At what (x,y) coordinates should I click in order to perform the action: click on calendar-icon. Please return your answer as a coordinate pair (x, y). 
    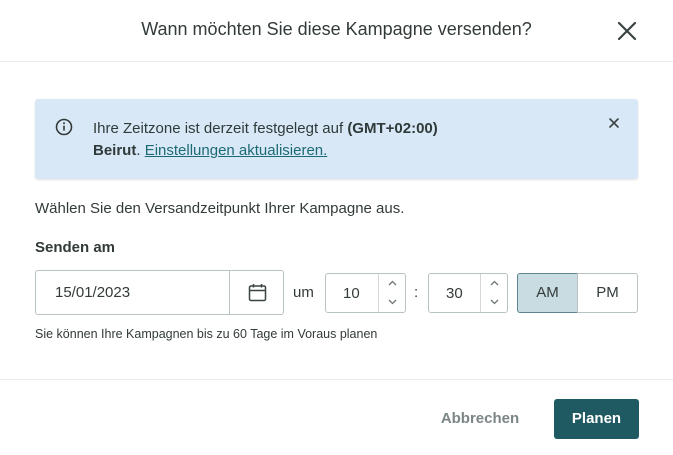
    Looking at the image, I should click on (257, 293).